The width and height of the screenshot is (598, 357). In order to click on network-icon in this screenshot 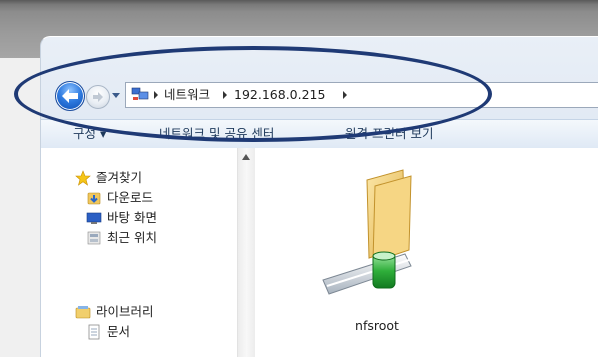, I will do `click(140, 93)`.